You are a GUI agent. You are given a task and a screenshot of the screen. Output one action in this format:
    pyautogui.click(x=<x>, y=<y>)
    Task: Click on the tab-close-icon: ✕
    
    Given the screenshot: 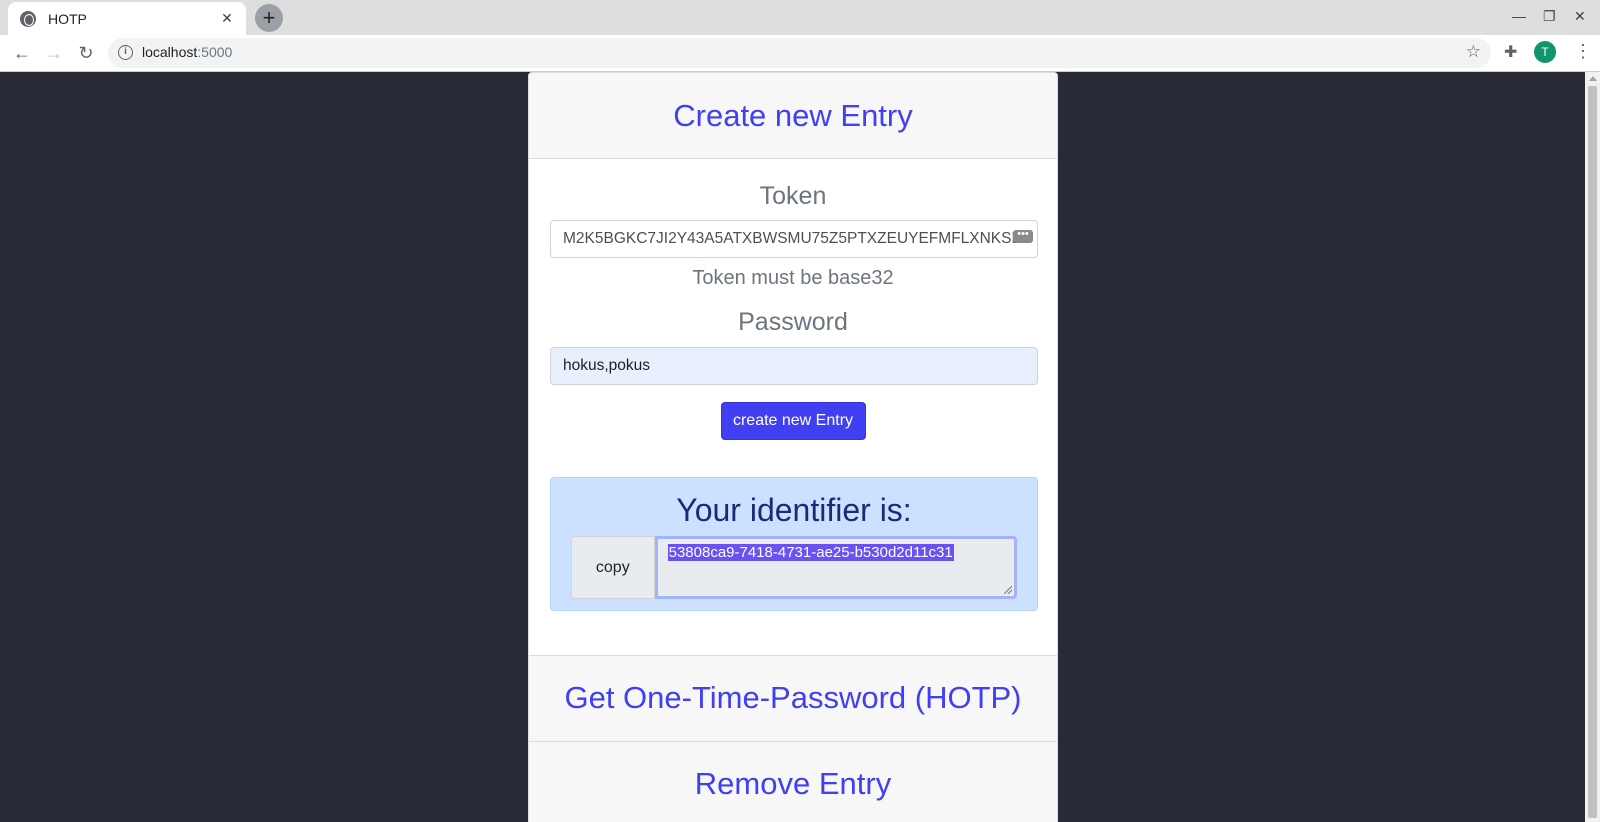 What is the action you would take?
    pyautogui.click(x=227, y=18)
    